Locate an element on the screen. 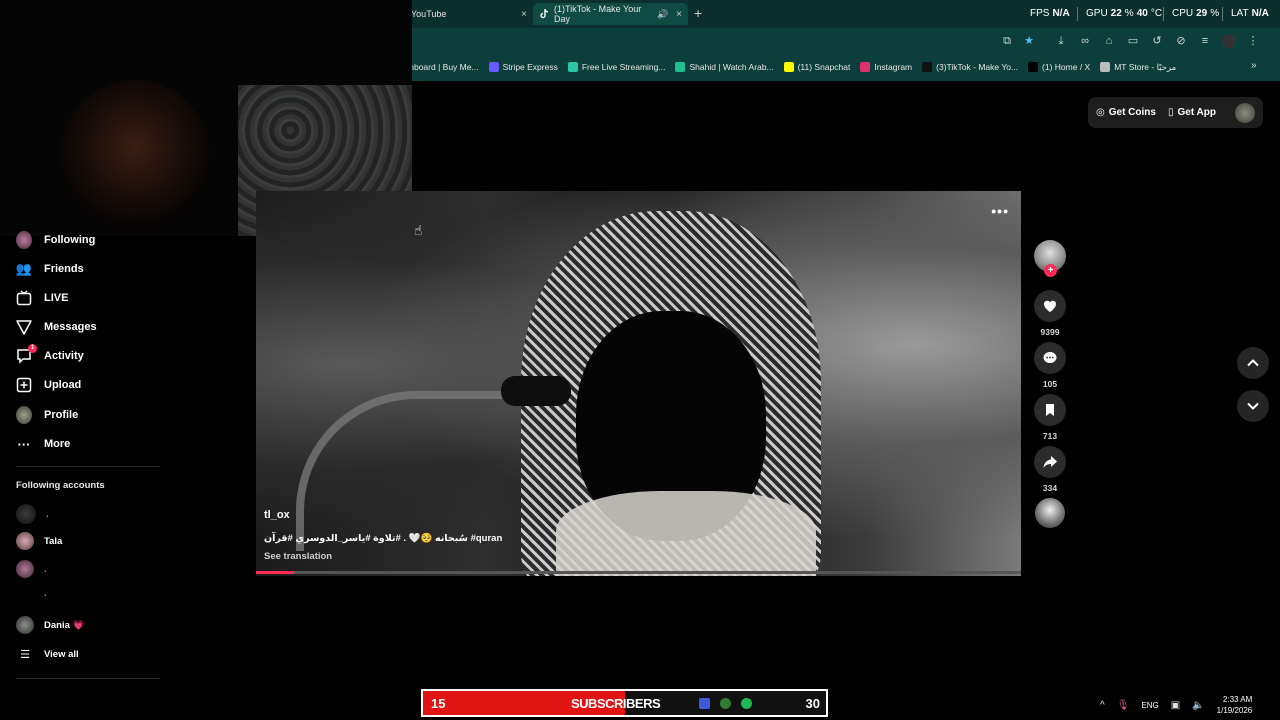  bookmark-item: (1) Home / X is located at coordinates (1059, 67).